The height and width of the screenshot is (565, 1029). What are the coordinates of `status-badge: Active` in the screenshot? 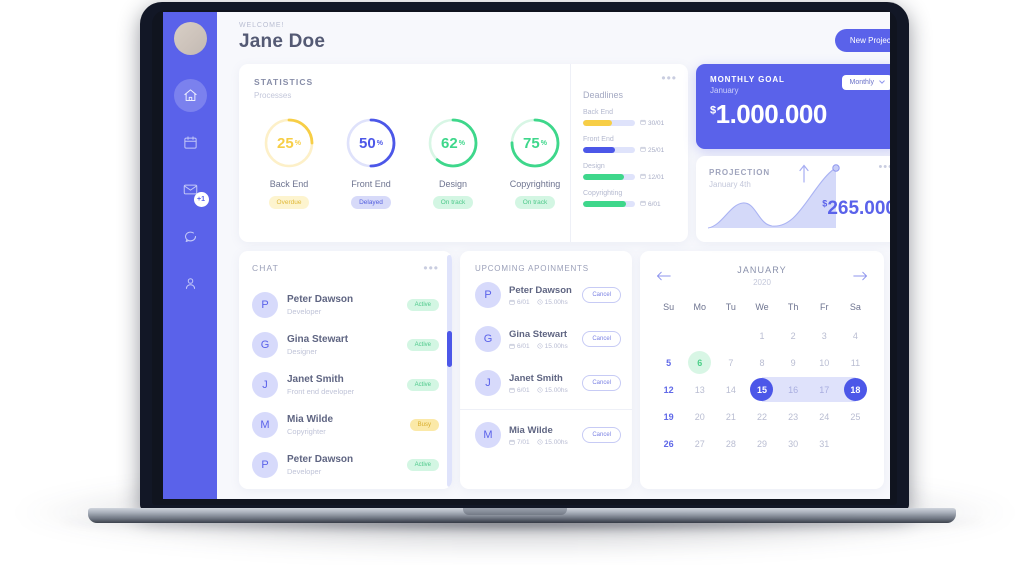 It's located at (422, 305).